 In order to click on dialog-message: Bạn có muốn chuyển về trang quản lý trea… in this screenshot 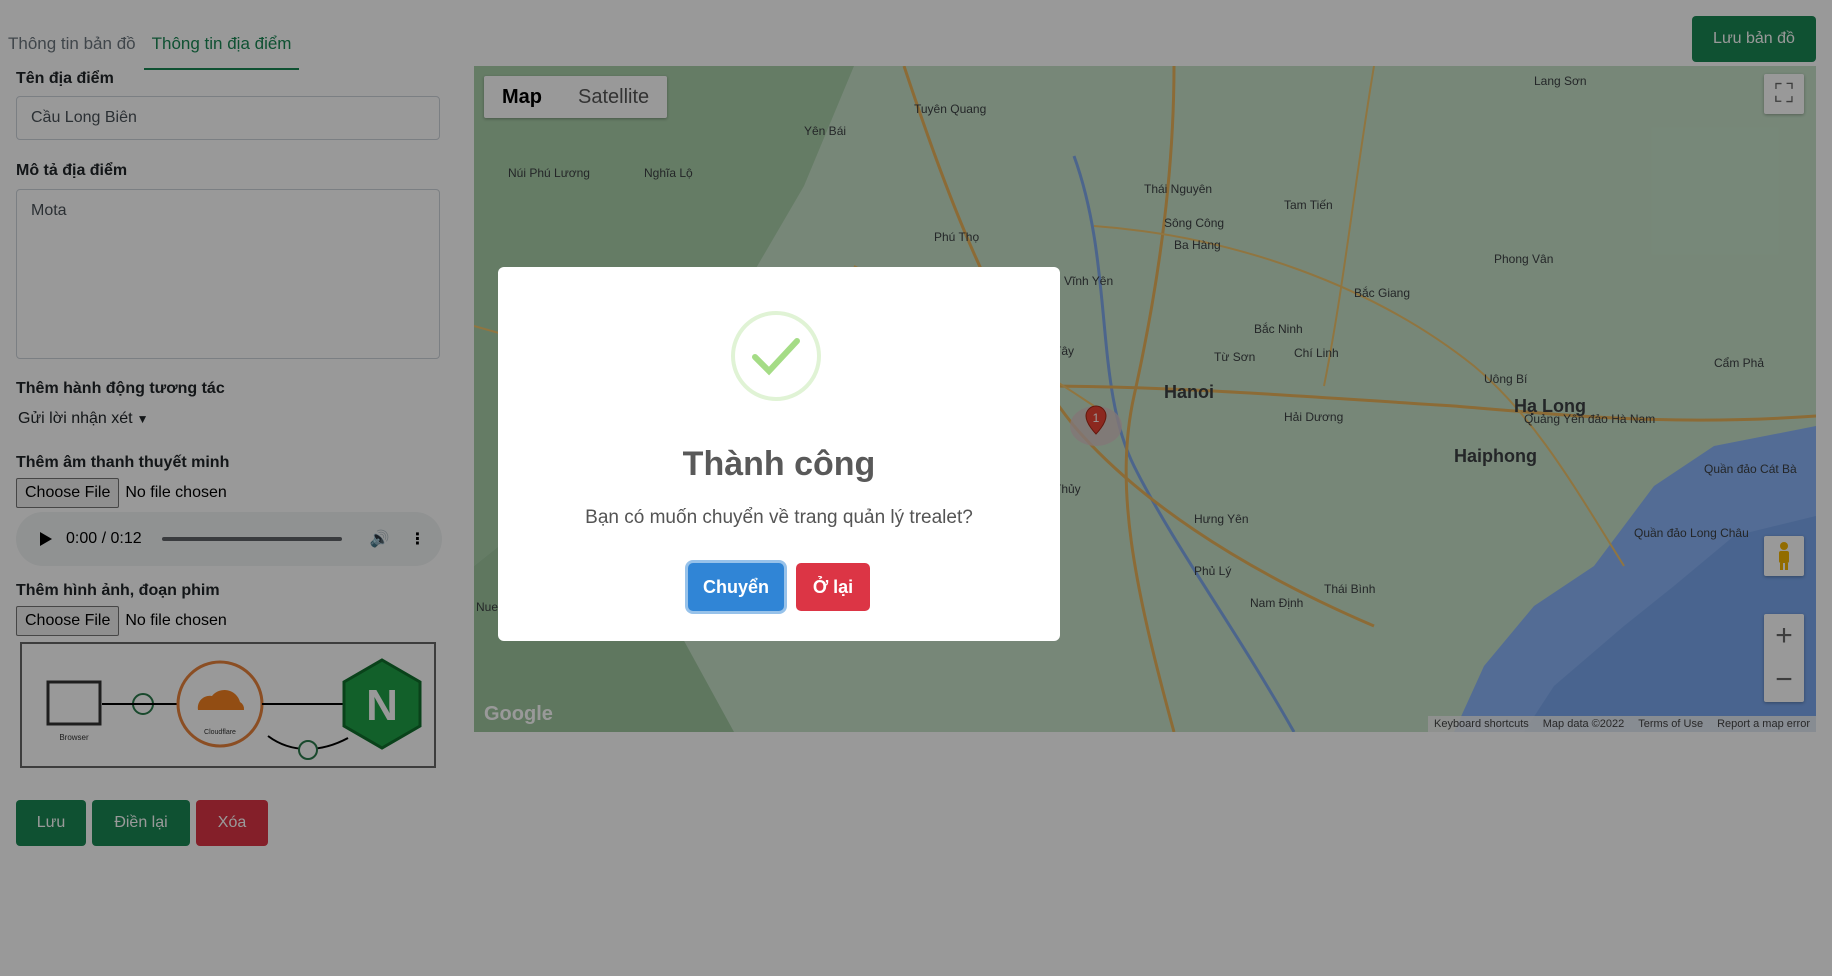, I will do `click(779, 517)`.